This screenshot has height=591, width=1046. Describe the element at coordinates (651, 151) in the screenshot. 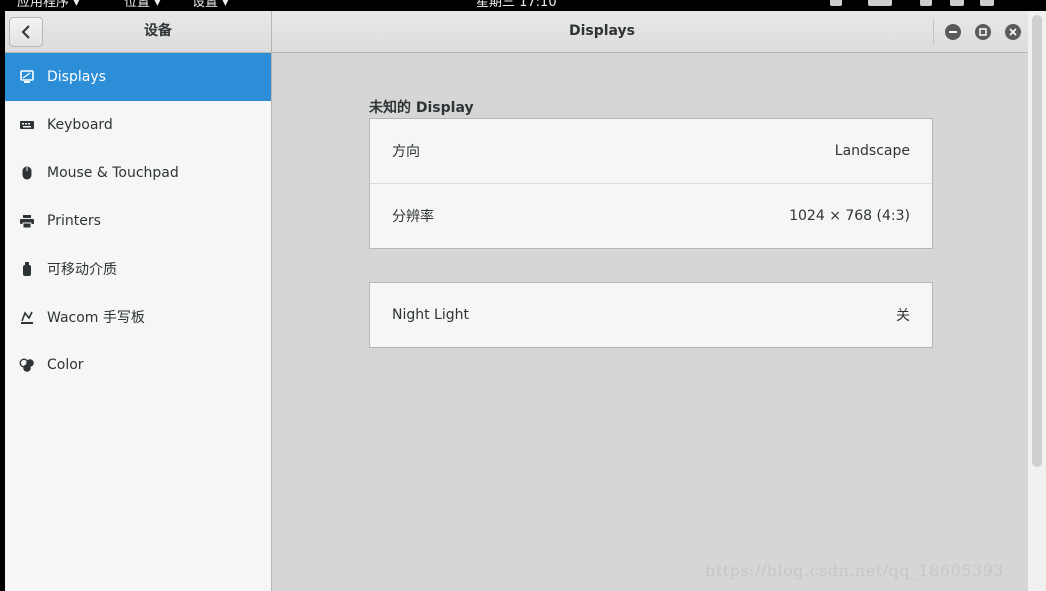

I see `orientation-row: 方向 Landscape` at that location.